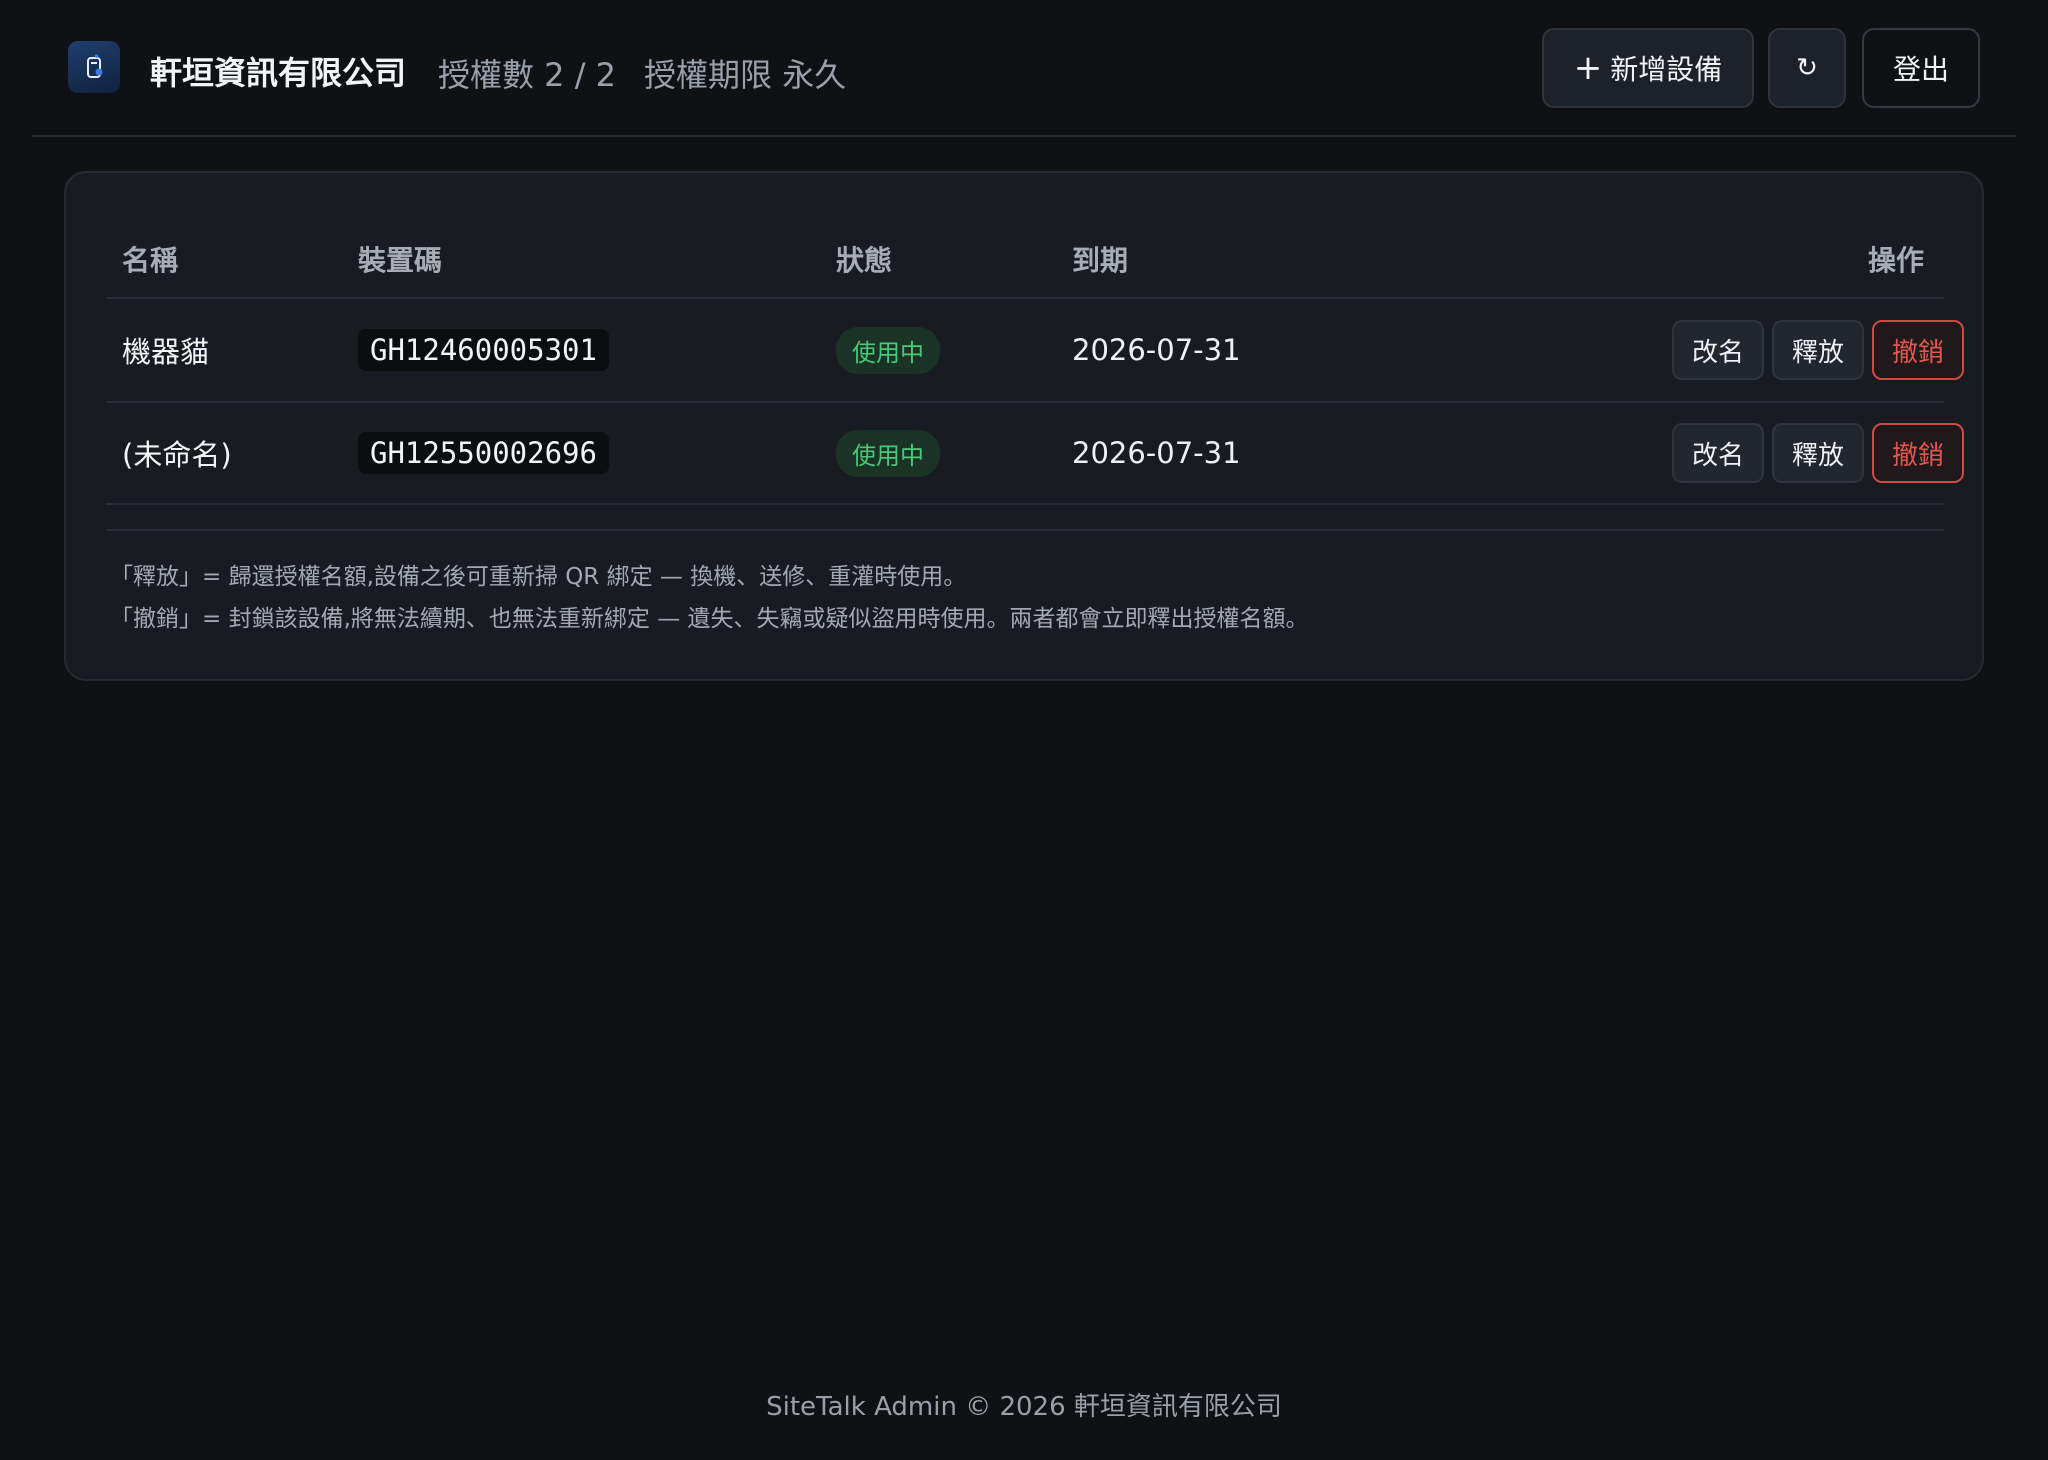 Image resolution: width=2048 pixels, height=1460 pixels. What do you see at coordinates (150, 260) in the screenshot?
I see `column-header-name: 名稱` at bounding box center [150, 260].